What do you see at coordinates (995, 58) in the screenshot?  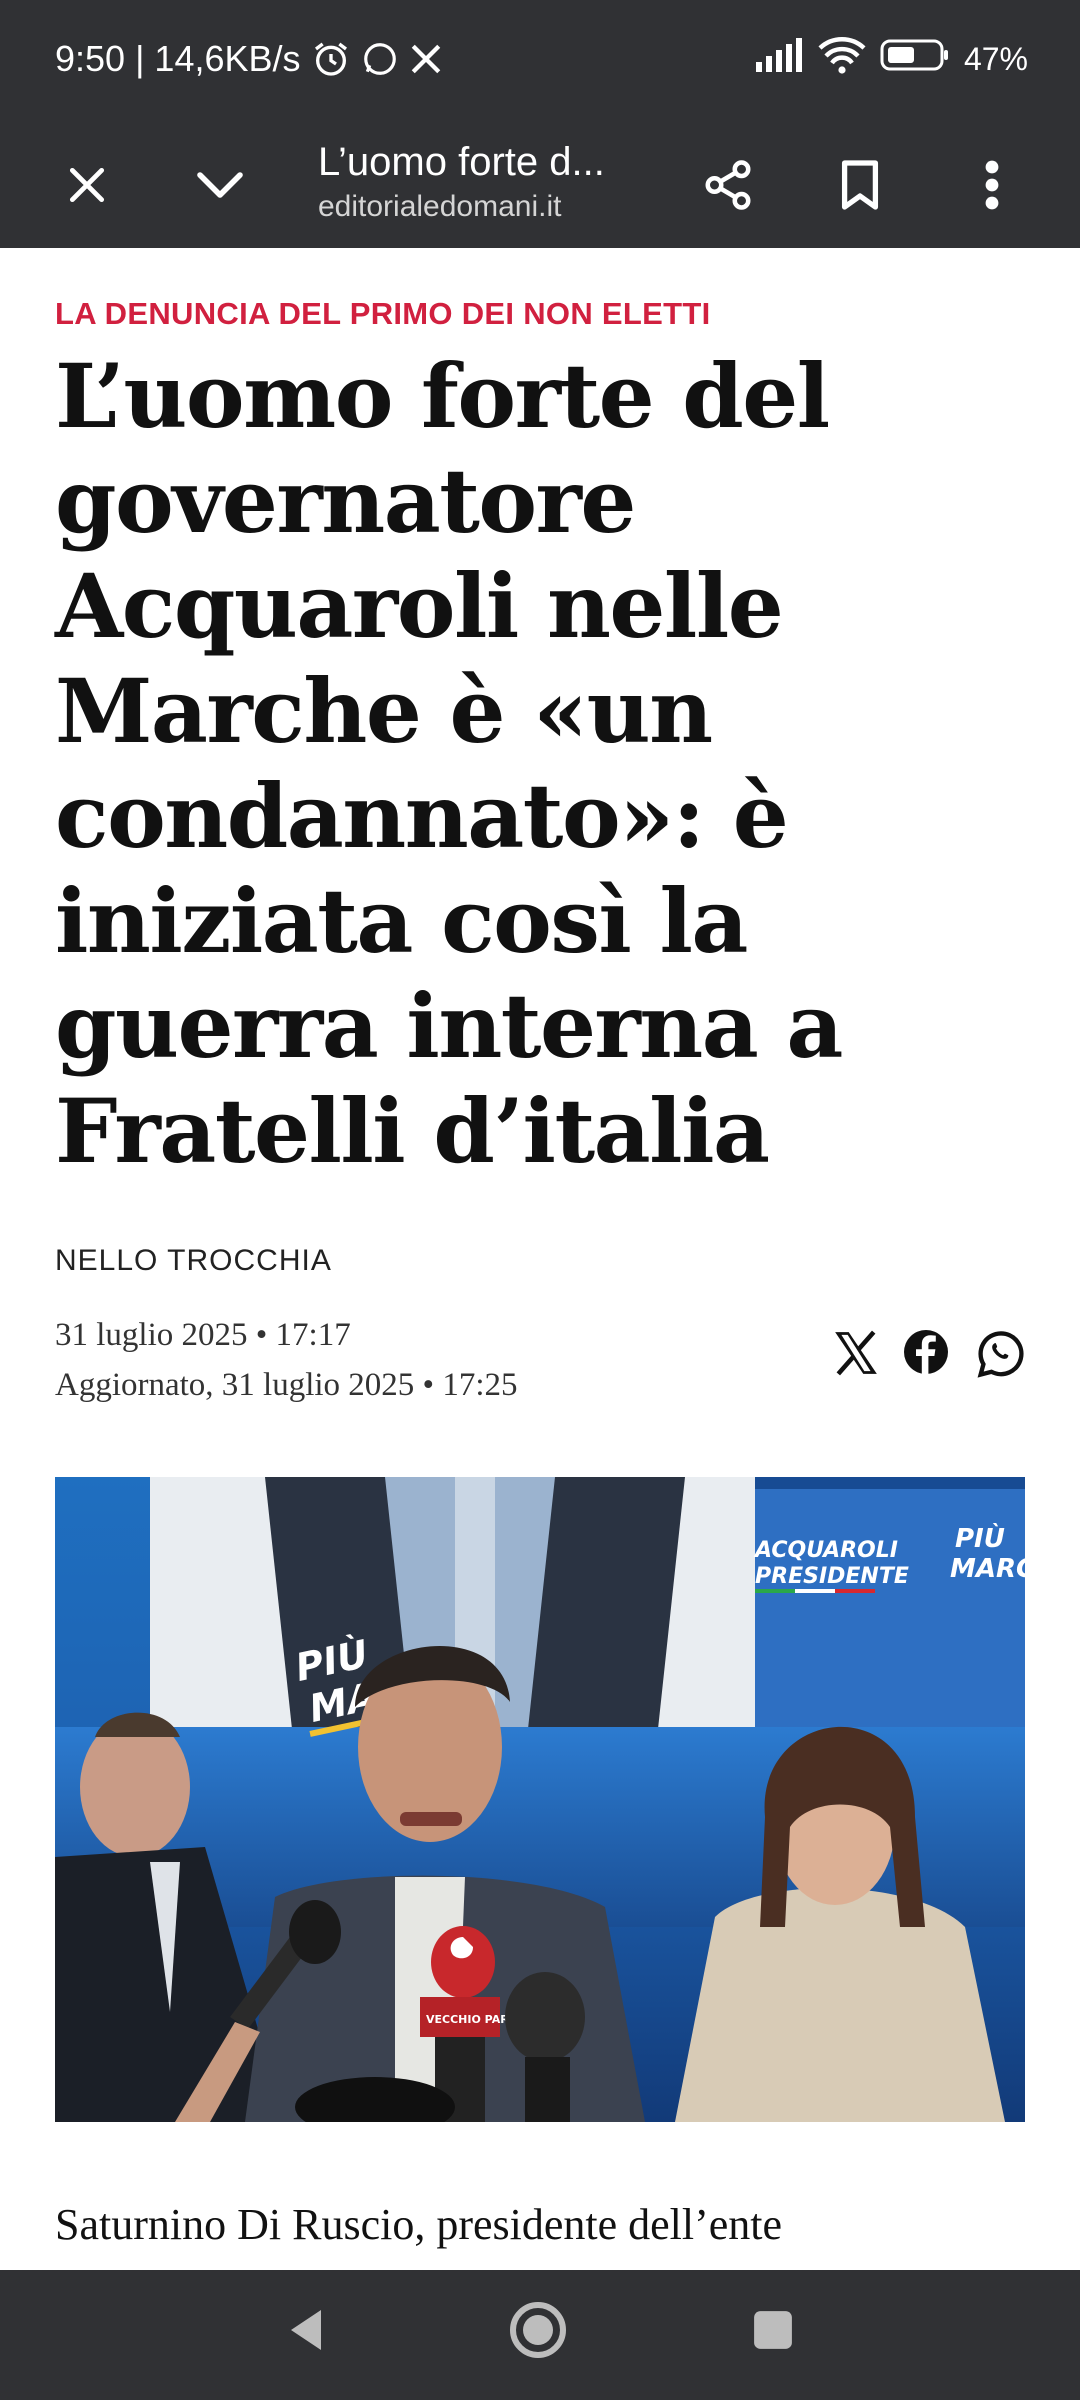 I see `battery-percent: 47%` at bounding box center [995, 58].